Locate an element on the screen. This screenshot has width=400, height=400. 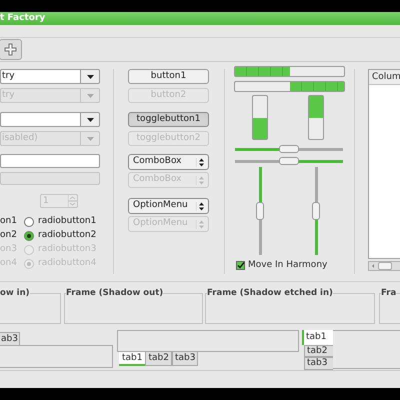
text-field is located at coordinates (50, 161).